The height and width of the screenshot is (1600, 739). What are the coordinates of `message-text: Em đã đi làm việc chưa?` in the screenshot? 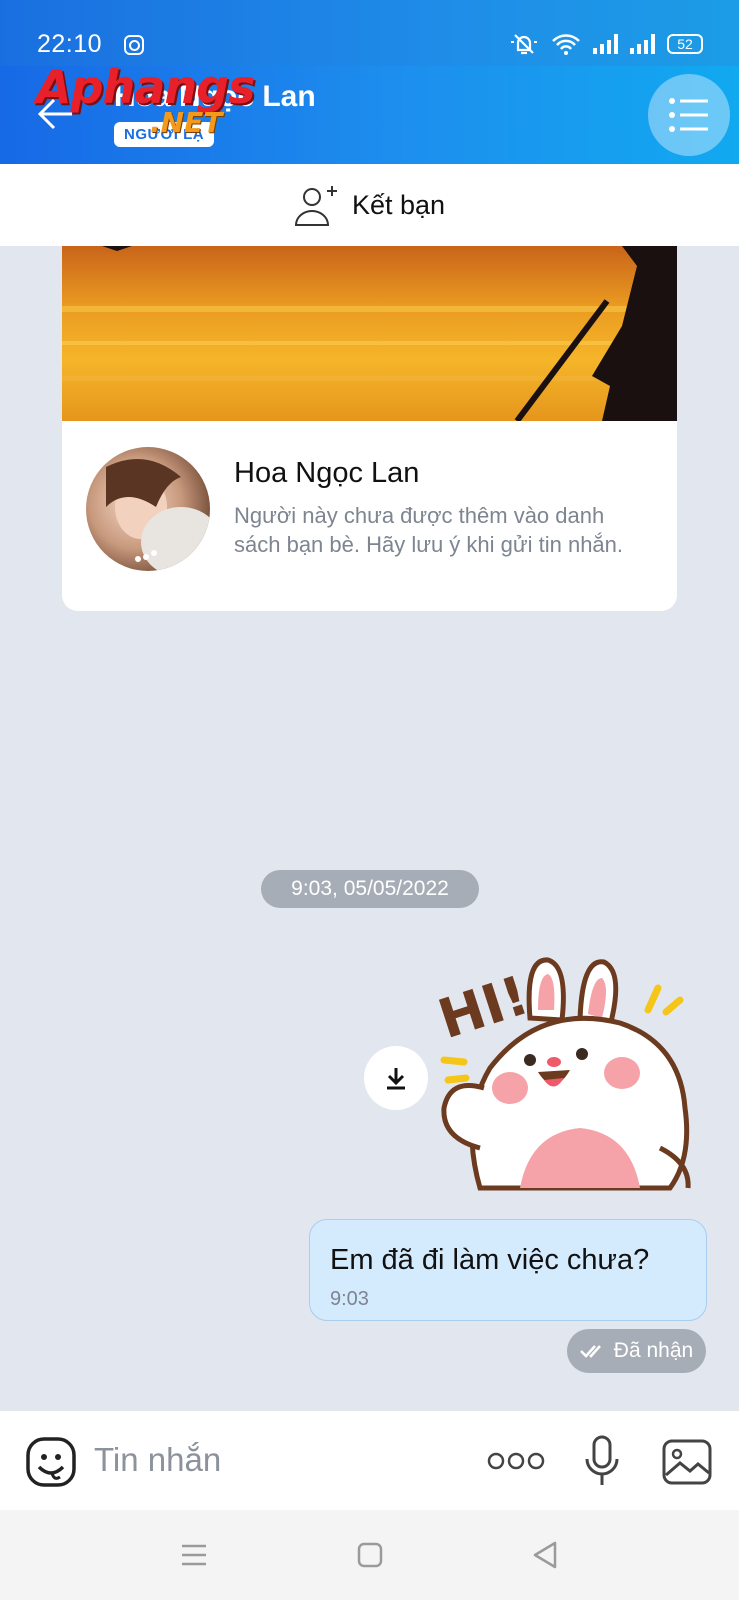 It's located at (490, 1260).